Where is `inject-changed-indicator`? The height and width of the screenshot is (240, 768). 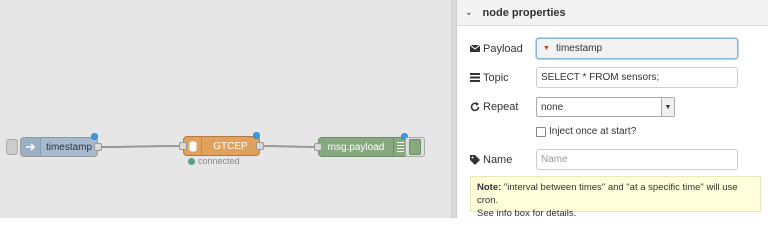
inject-changed-indicator is located at coordinates (94, 136).